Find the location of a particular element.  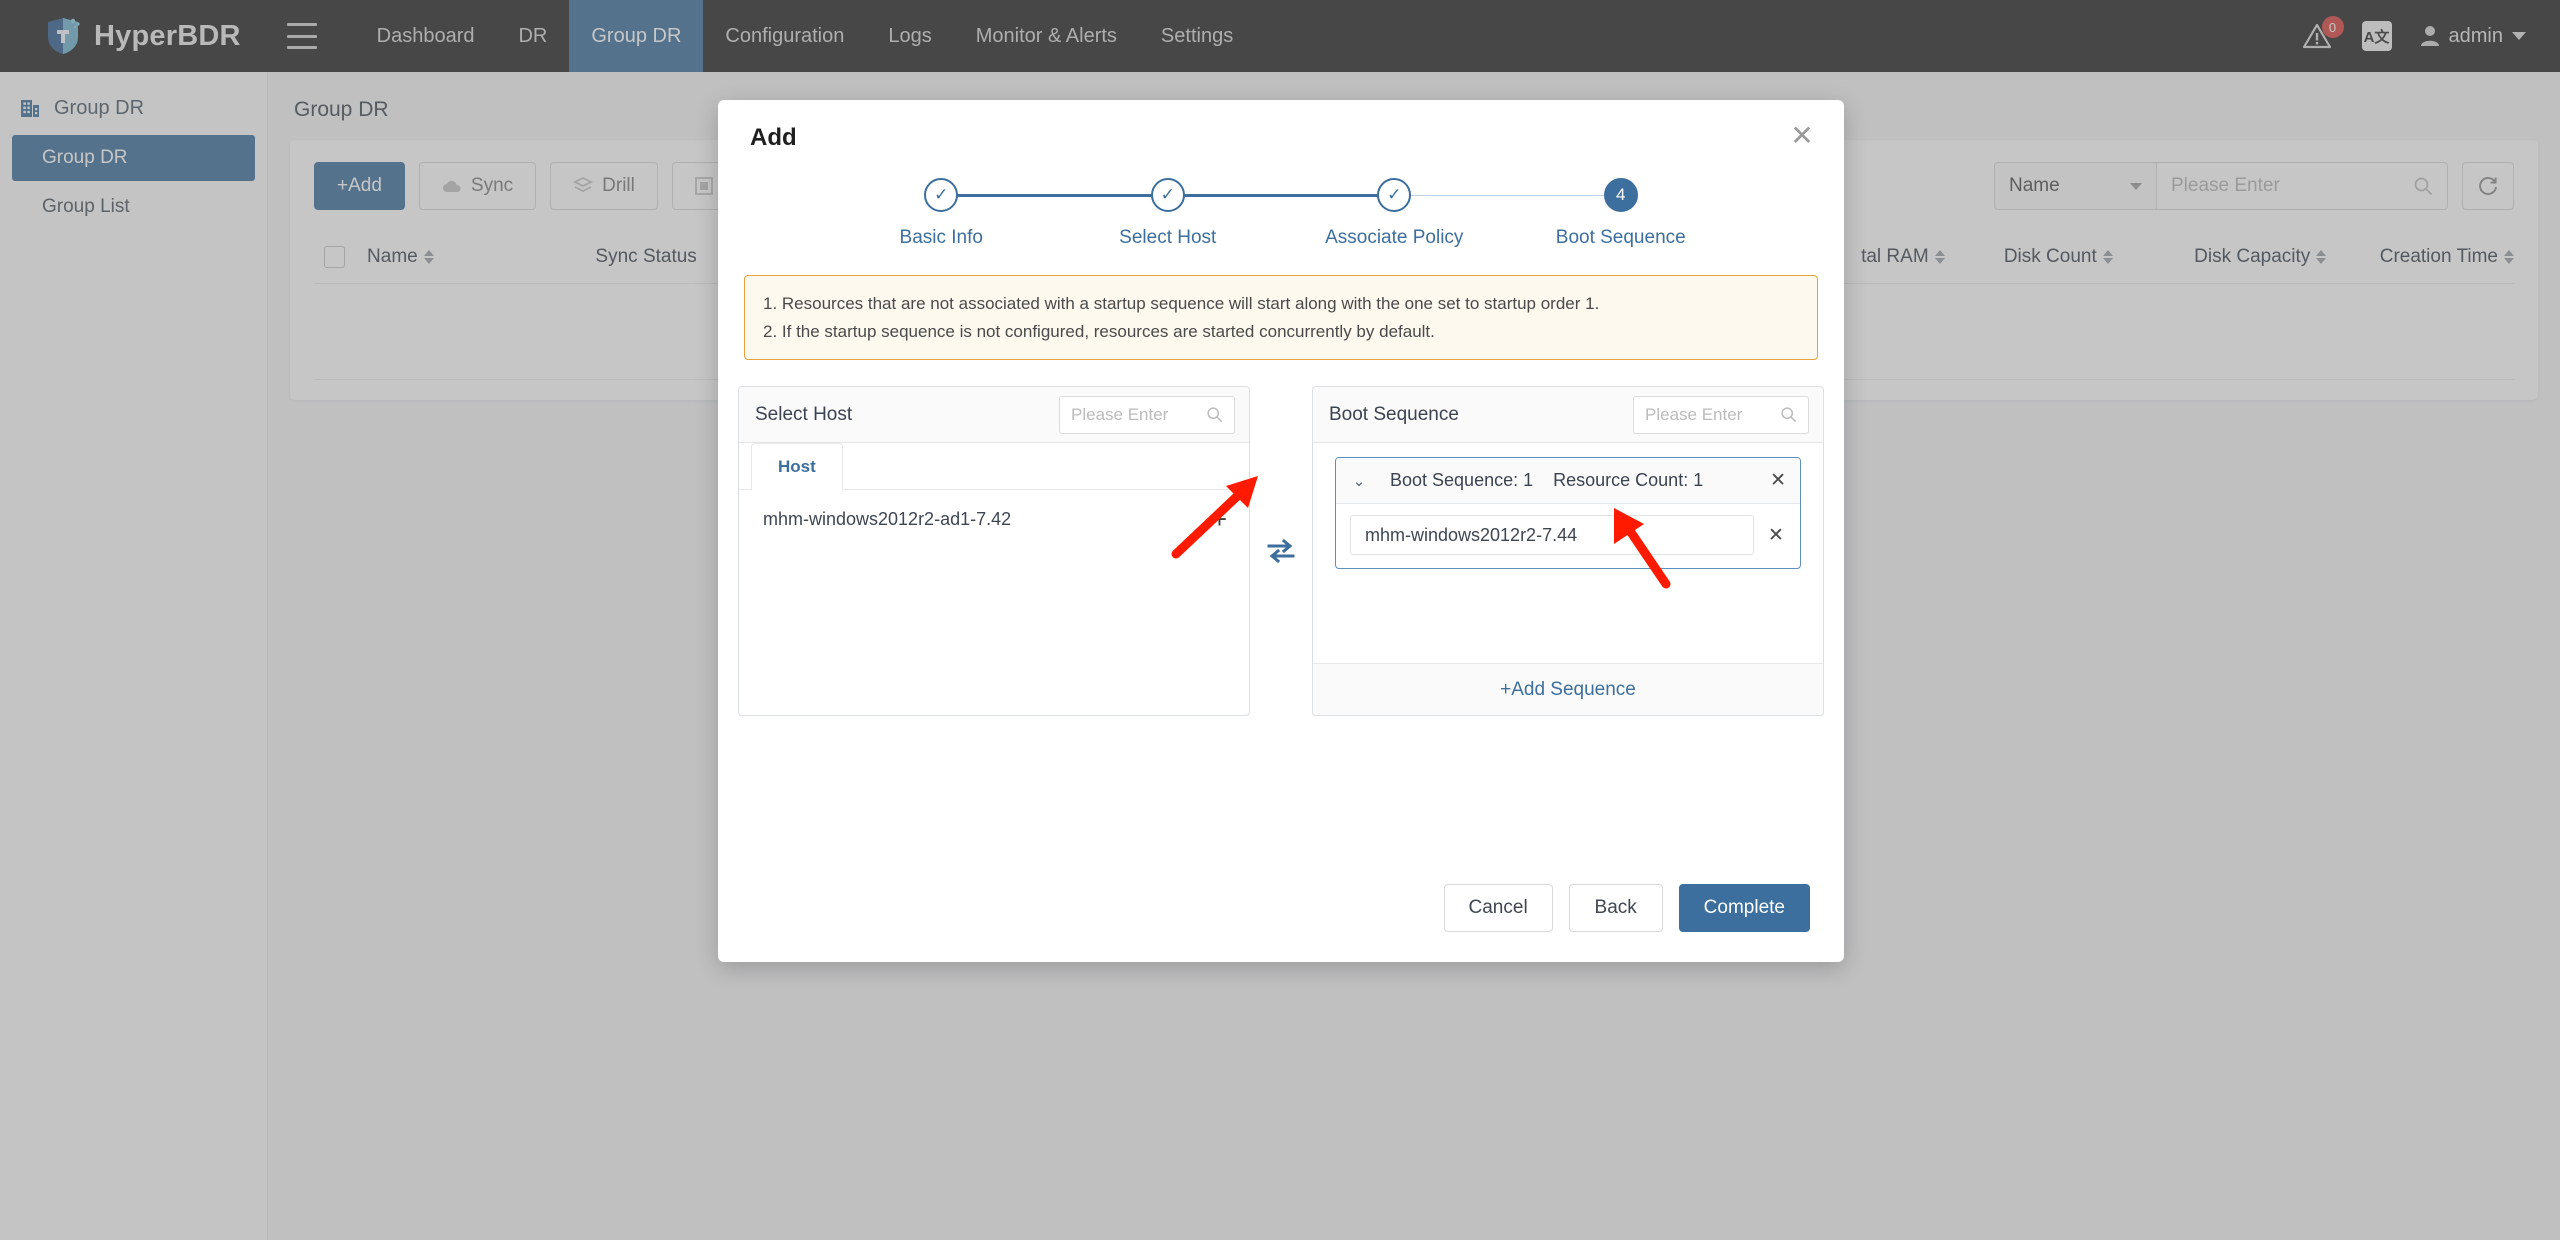

step-label: Boot Sequence is located at coordinates (1620, 237).